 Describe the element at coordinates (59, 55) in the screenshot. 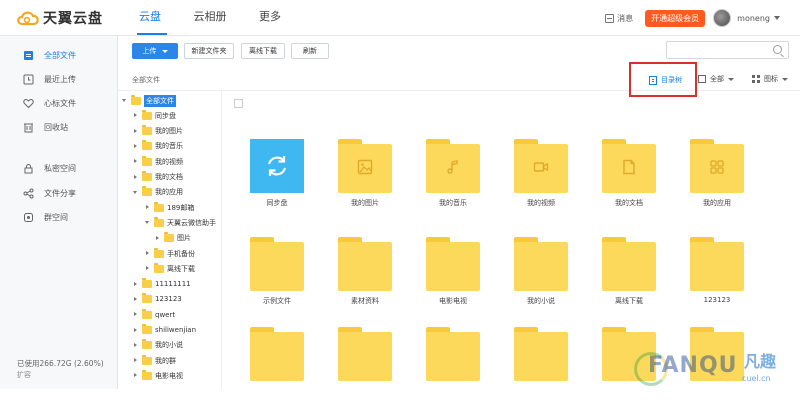

I see `sidebar-item-all-files: 全部文件` at that location.